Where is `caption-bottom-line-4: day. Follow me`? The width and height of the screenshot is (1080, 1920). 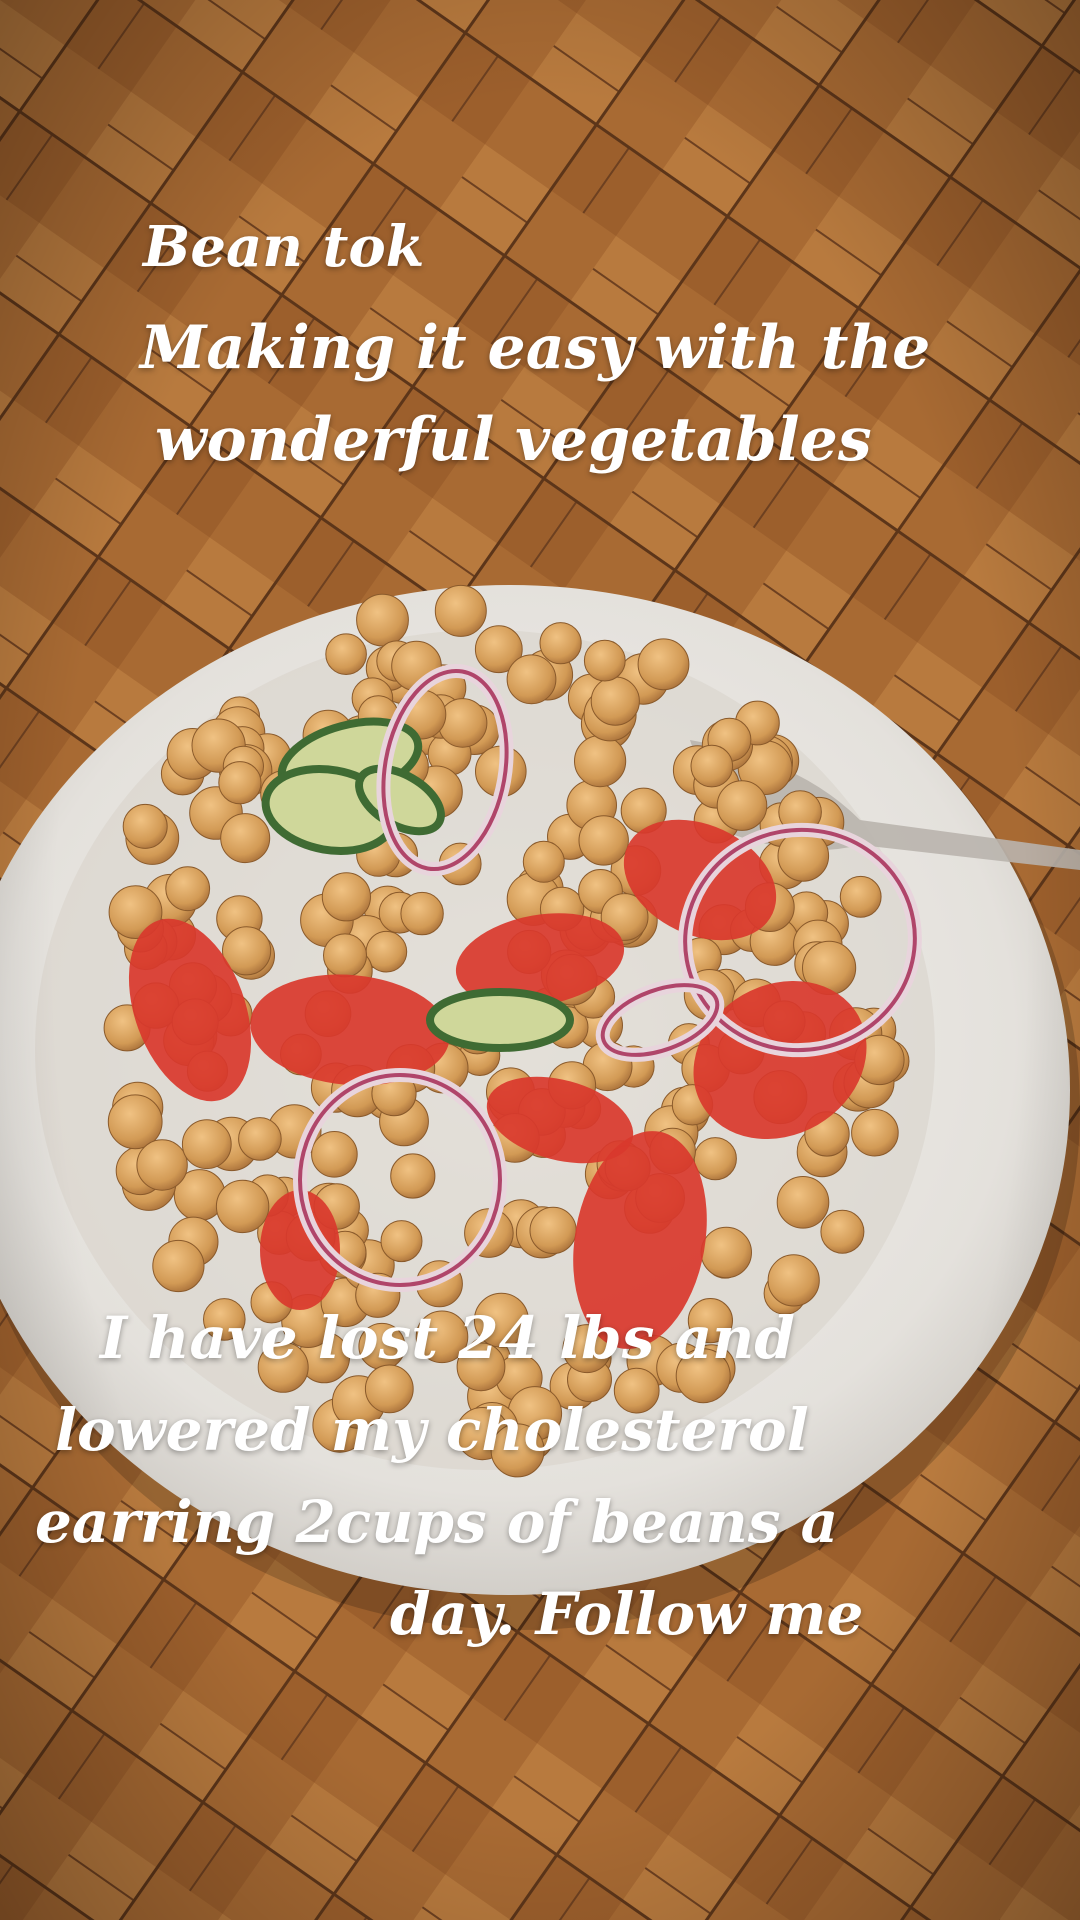
caption-bottom-line-4: day. Follow me is located at coordinates (627, 1614).